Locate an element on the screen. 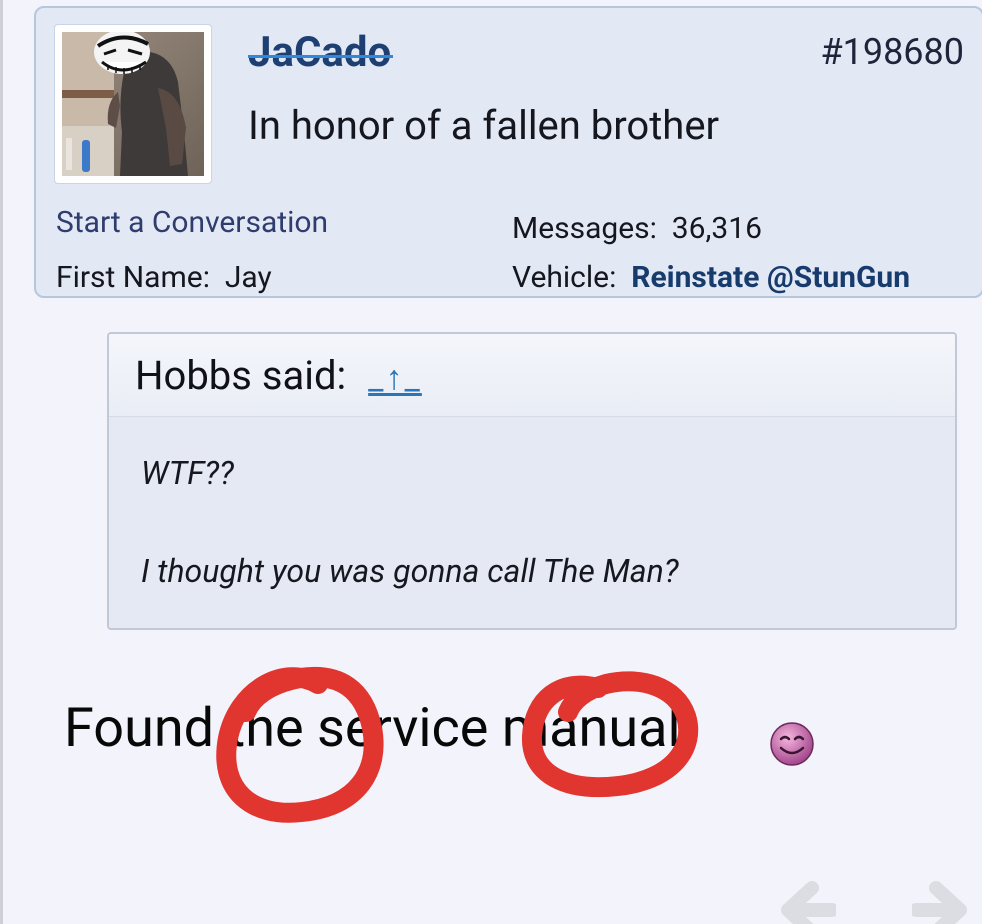  quote-attribution: Hobbs said: _↑_ is located at coordinates (278, 376).